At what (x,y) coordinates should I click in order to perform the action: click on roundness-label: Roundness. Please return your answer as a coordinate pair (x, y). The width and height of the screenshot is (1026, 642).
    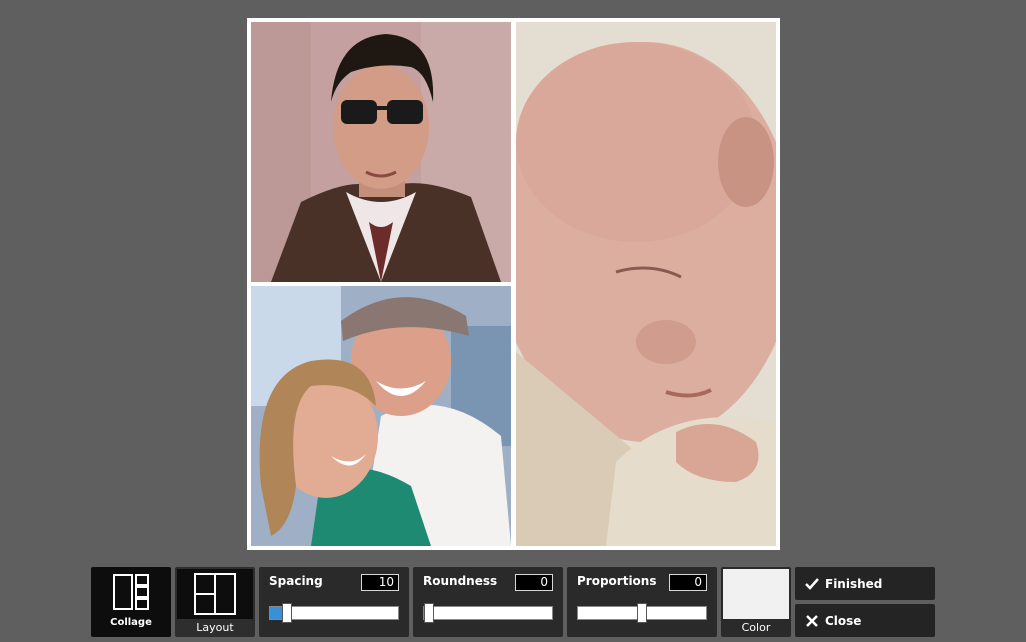
    Looking at the image, I should click on (460, 581).